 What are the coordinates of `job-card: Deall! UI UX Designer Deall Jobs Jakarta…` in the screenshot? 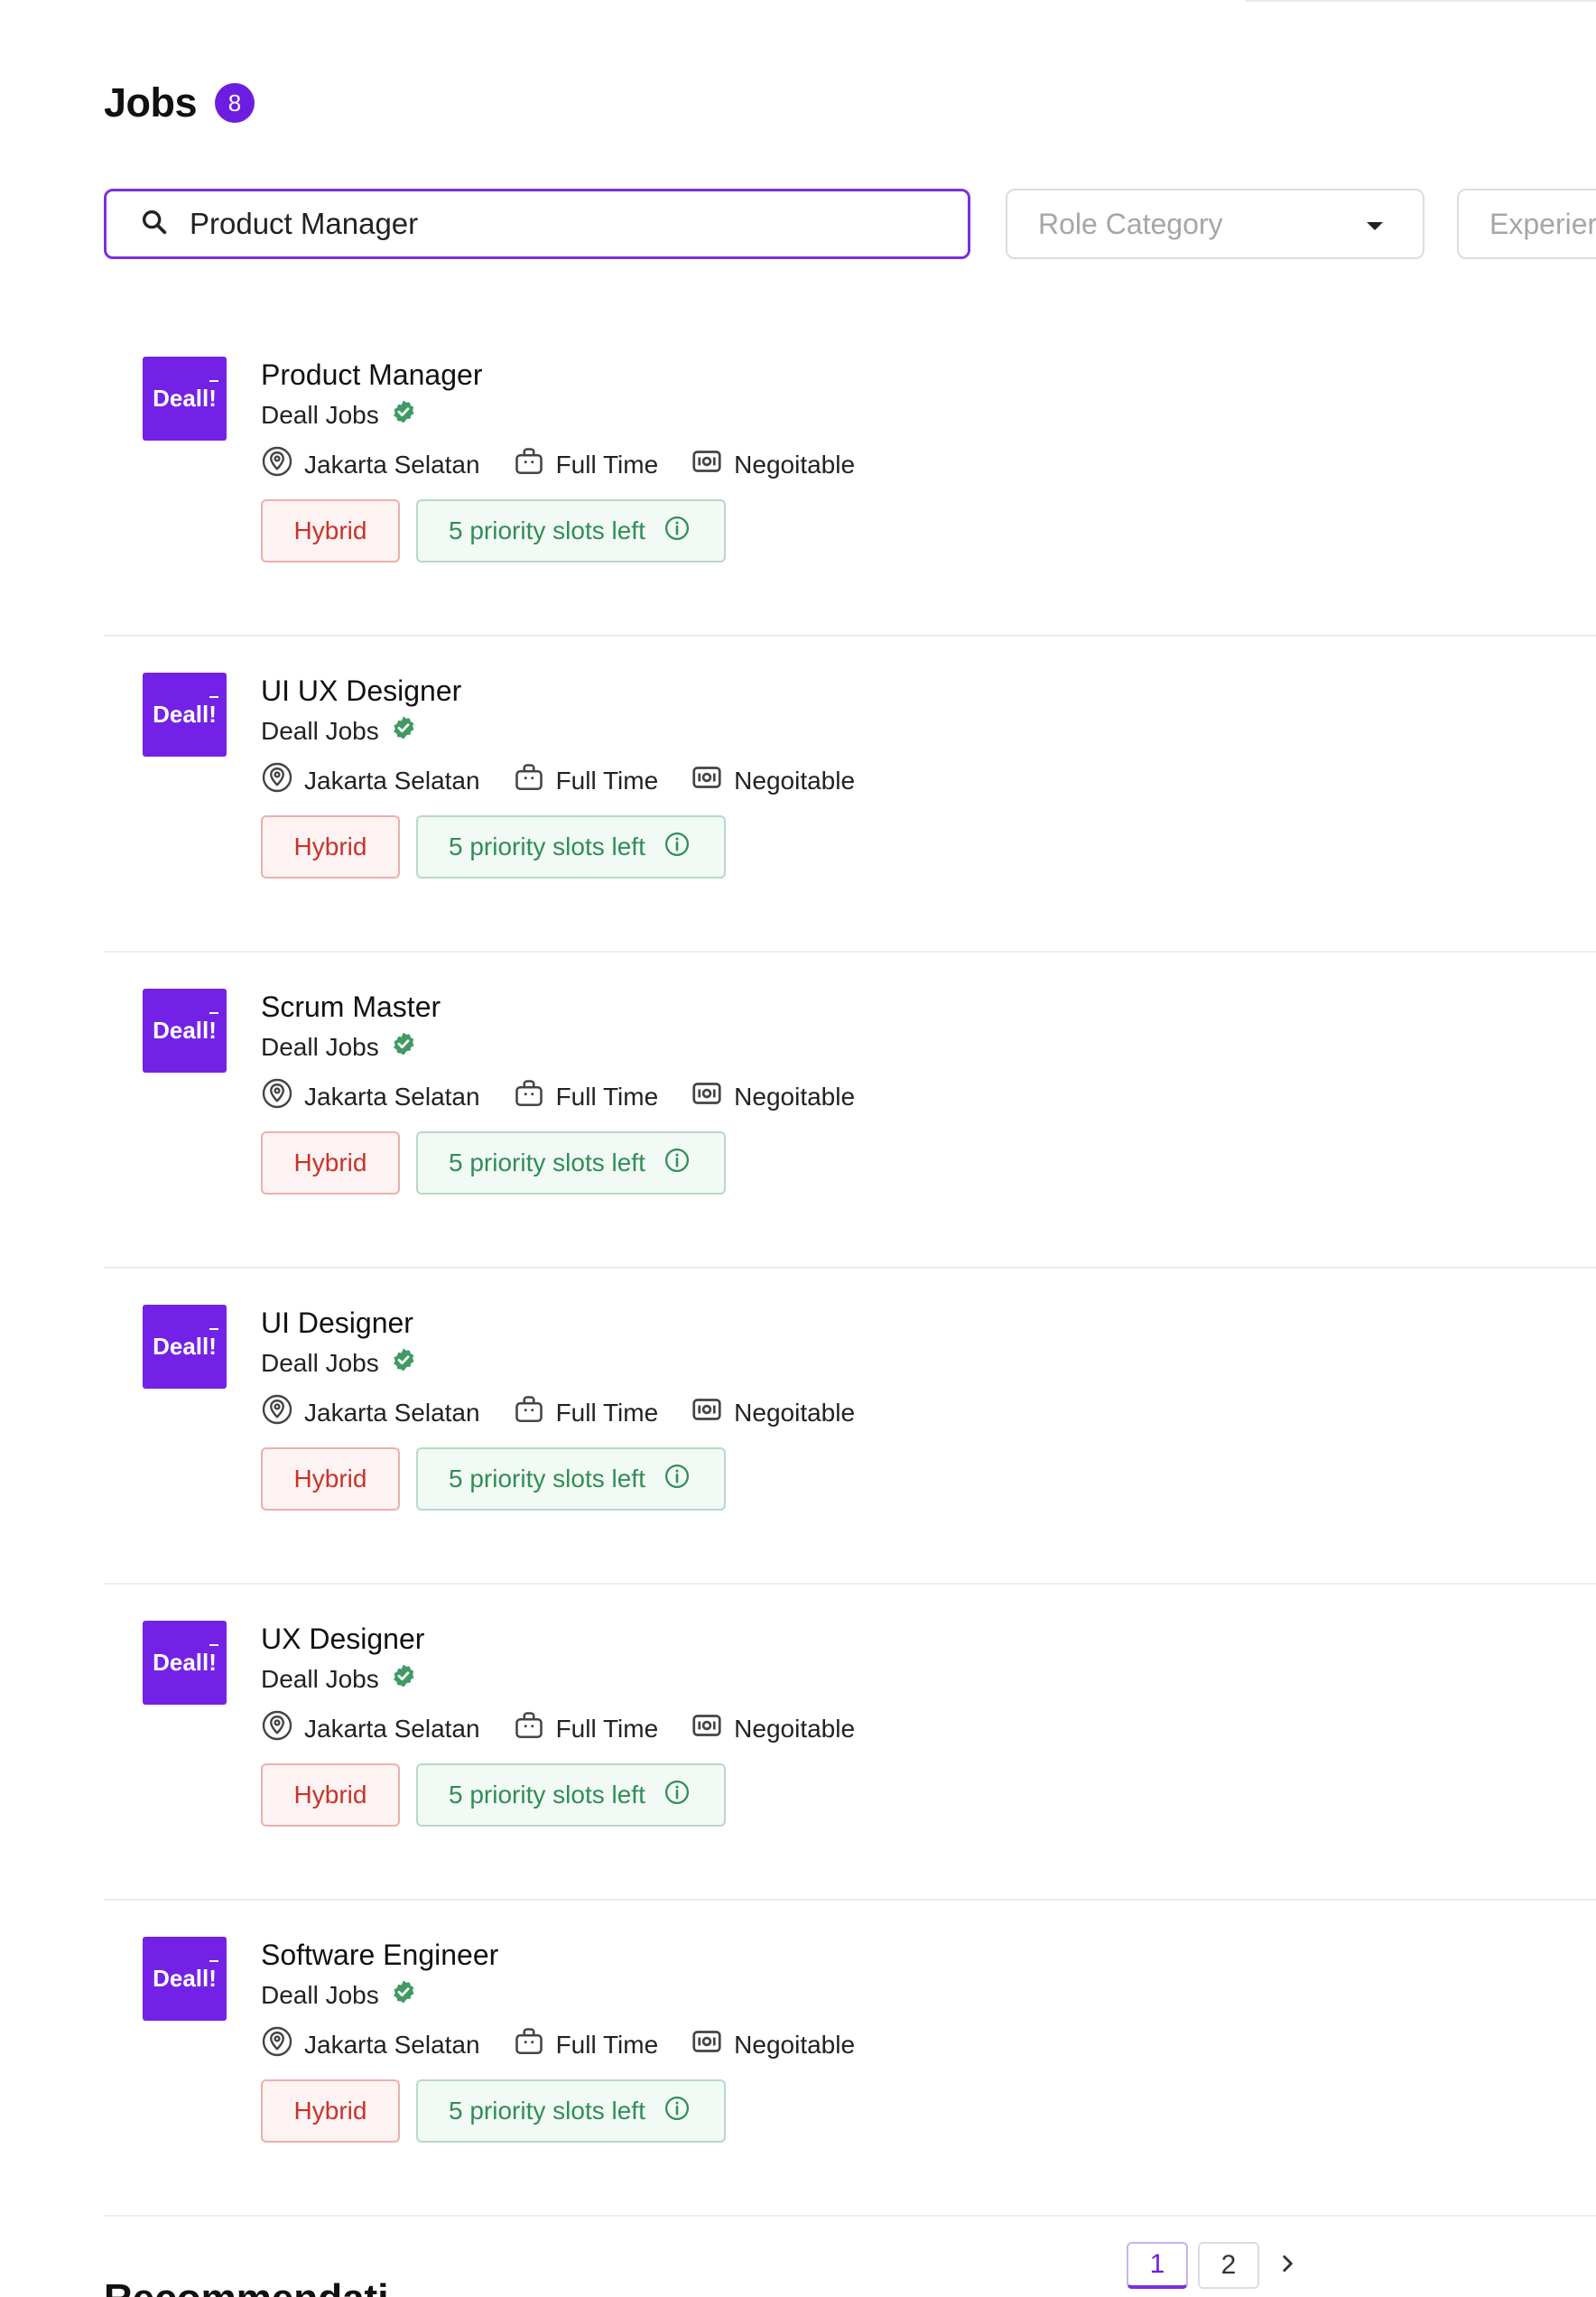 It's located at (850, 795).